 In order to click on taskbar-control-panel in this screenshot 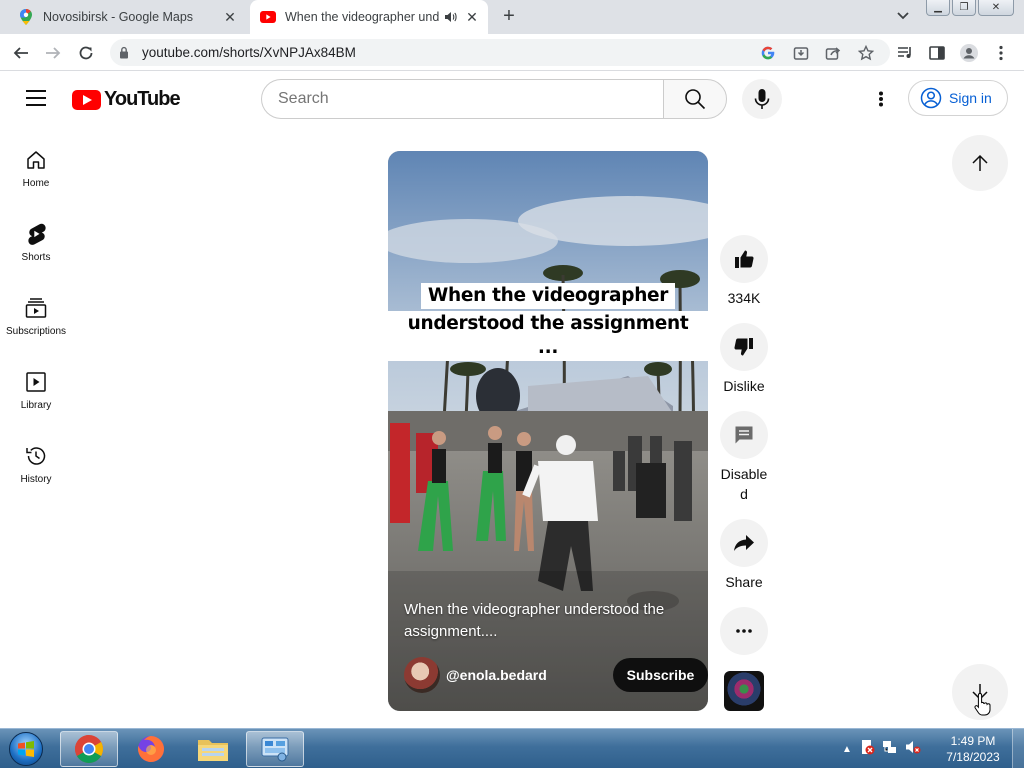, I will do `click(275, 749)`.